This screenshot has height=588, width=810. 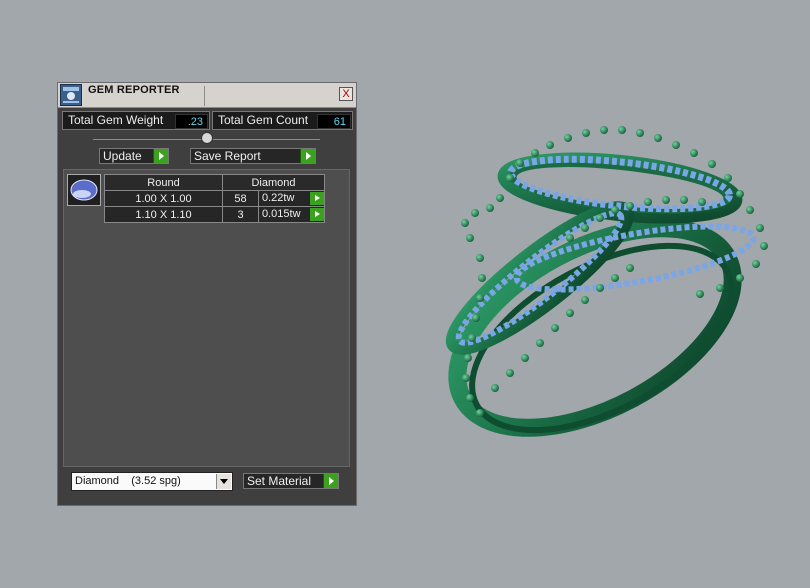 What do you see at coordinates (191, 121) in the screenshot?
I see `total-gem-weight-value: .23` at bounding box center [191, 121].